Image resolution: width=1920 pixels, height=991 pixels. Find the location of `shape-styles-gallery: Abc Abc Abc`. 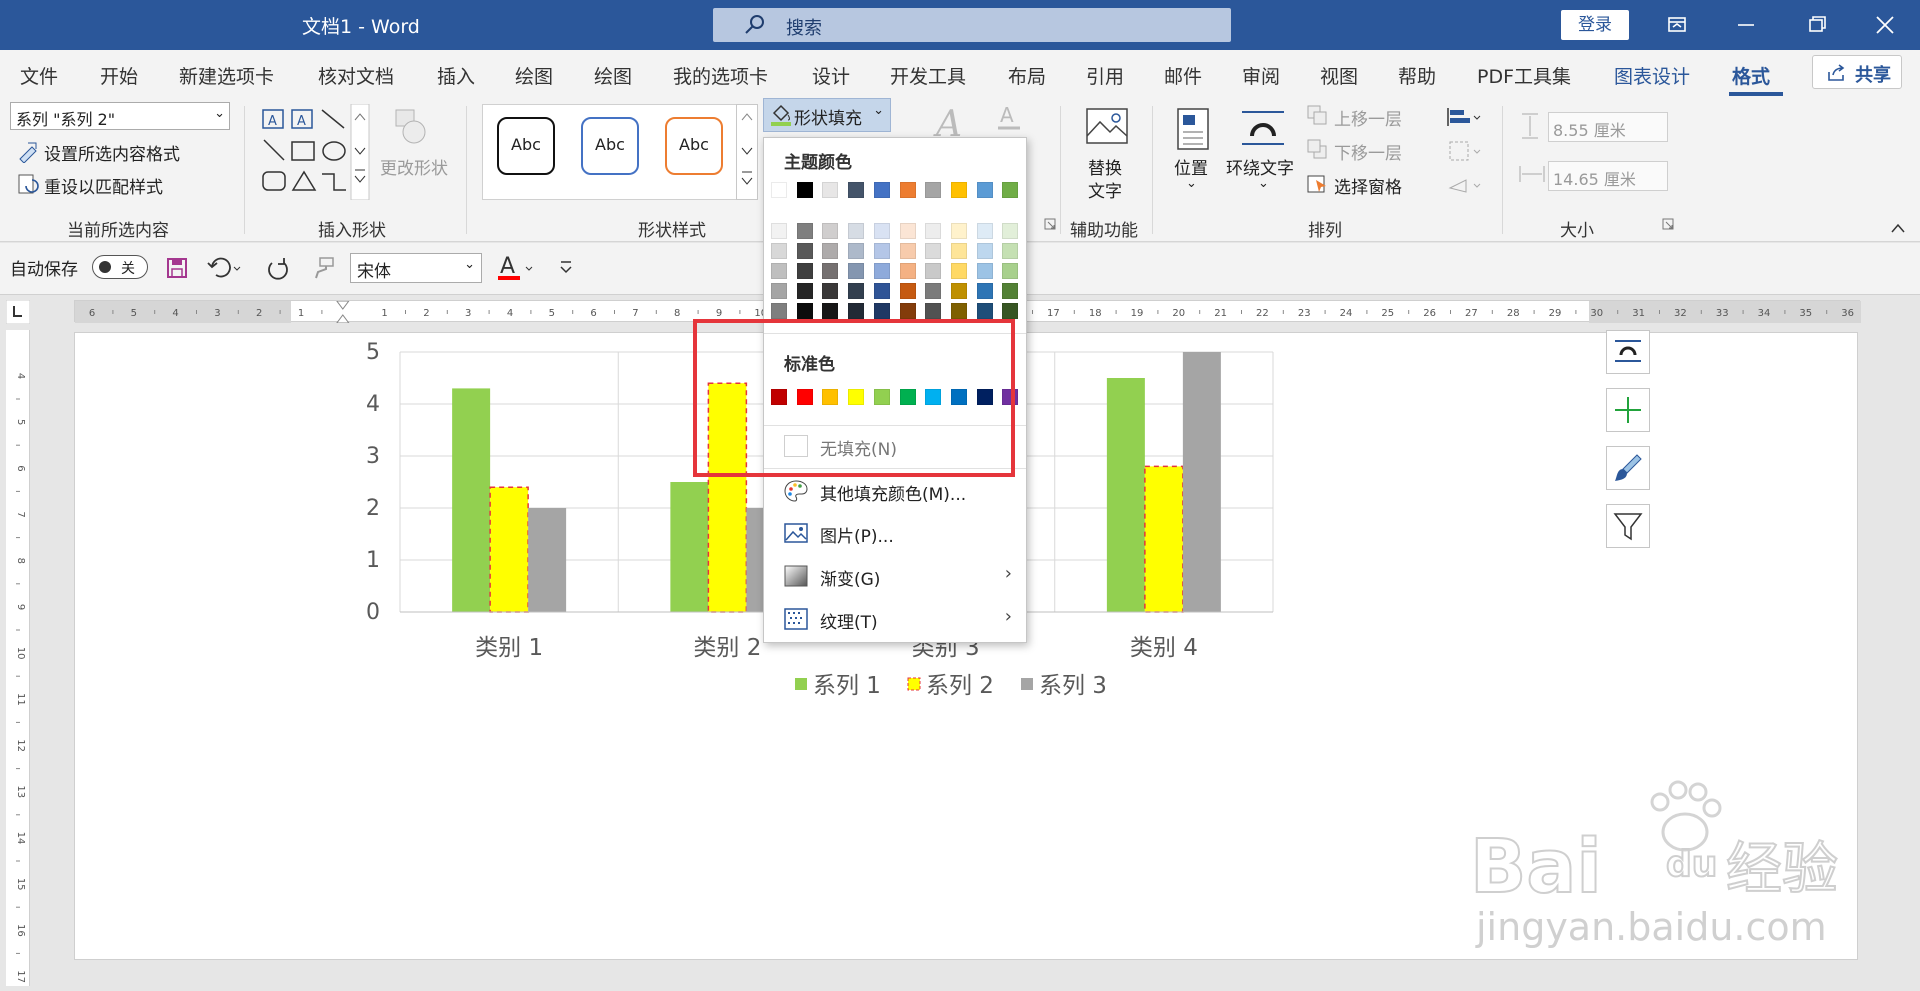

shape-styles-gallery: Abc Abc Abc is located at coordinates (620, 152).